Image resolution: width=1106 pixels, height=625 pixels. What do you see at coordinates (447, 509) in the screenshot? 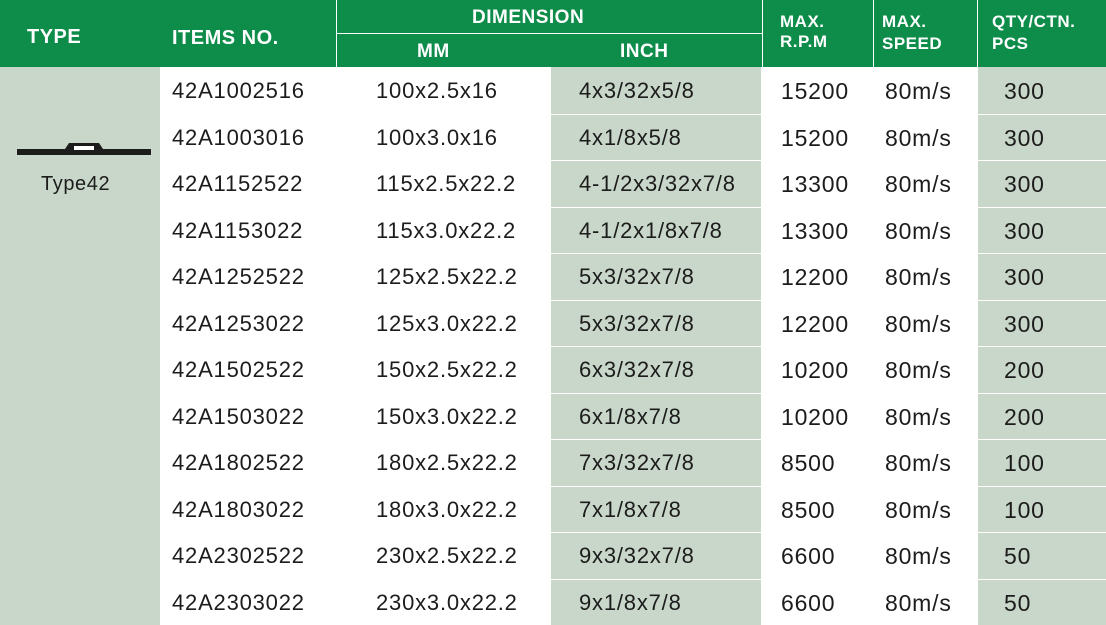
I see `dimension-mm: 180x3.0x22.2` at bounding box center [447, 509].